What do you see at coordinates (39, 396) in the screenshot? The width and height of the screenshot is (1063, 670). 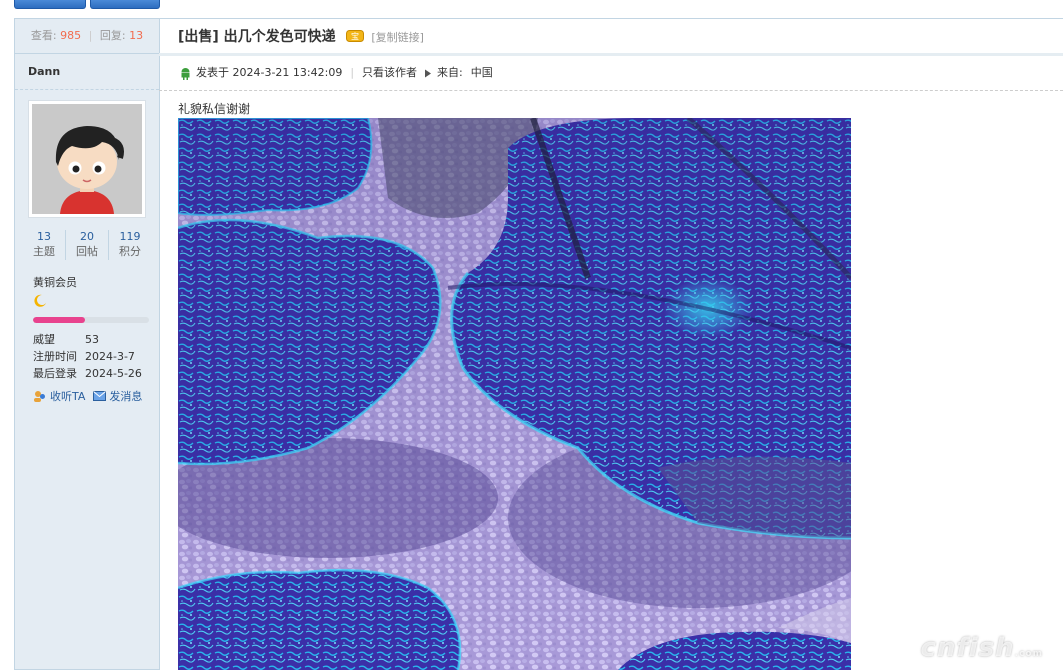 I see `follow-icon` at bounding box center [39, 396].